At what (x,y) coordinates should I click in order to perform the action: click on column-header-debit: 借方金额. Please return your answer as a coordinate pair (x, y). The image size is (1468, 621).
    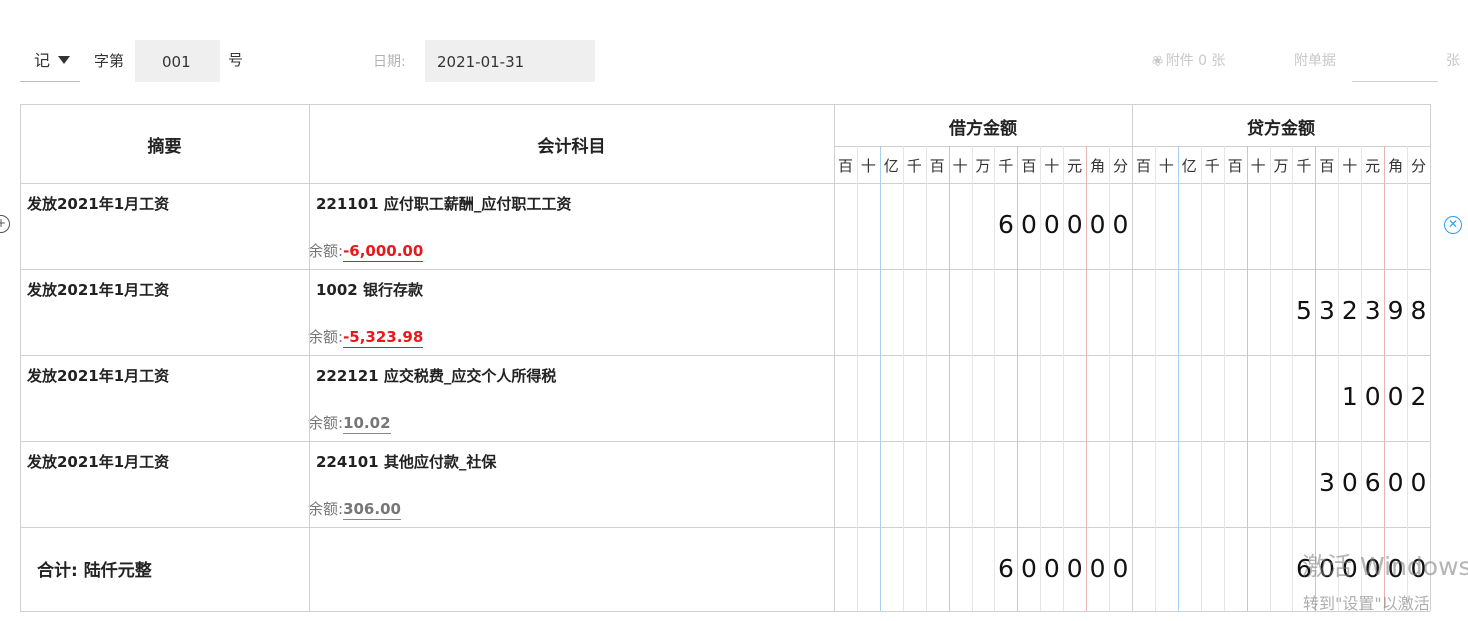
    Looking at the image, I should click on (983, 129).